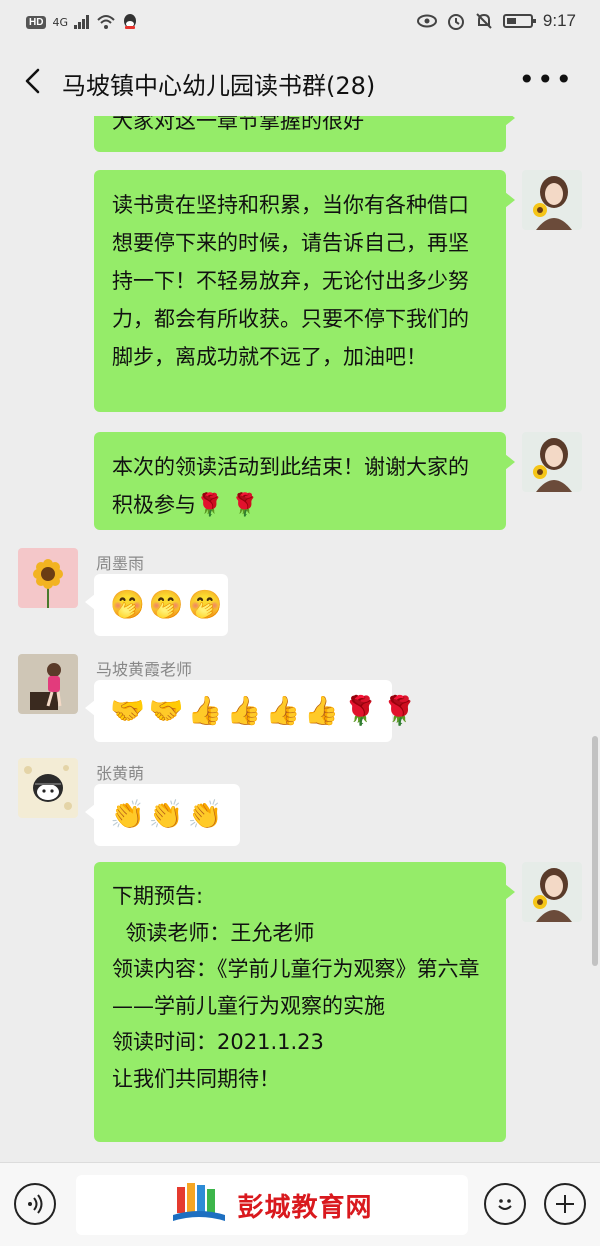 This screenshot has height=1246, width=600. I want to click on message-input: 彭城教育网, so click(272, 1205).